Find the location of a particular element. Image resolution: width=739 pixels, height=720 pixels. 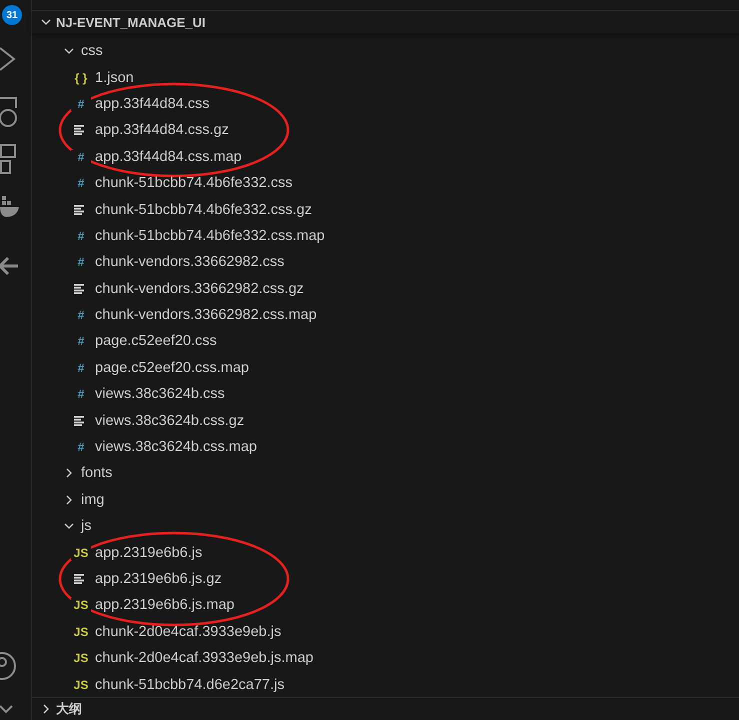

file-name: chunk-2d0e4caf.3933e9eb.js.map is located at coordinates (204, 658).